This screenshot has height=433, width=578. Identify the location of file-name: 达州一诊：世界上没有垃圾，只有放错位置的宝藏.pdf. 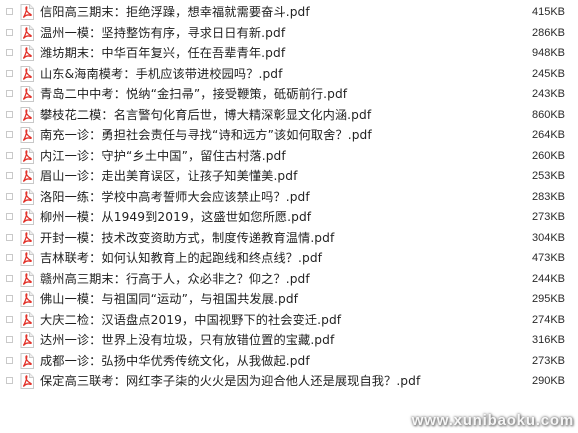
(187, 340).